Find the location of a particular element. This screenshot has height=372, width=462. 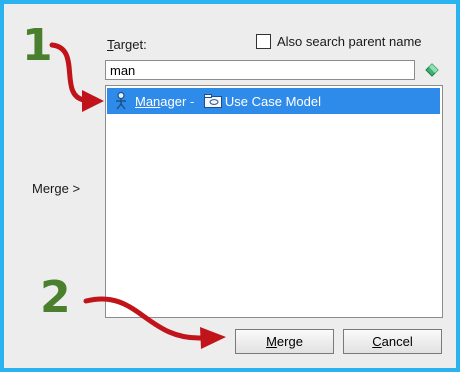

target-label: Target: is located at coordinates (127, 44).